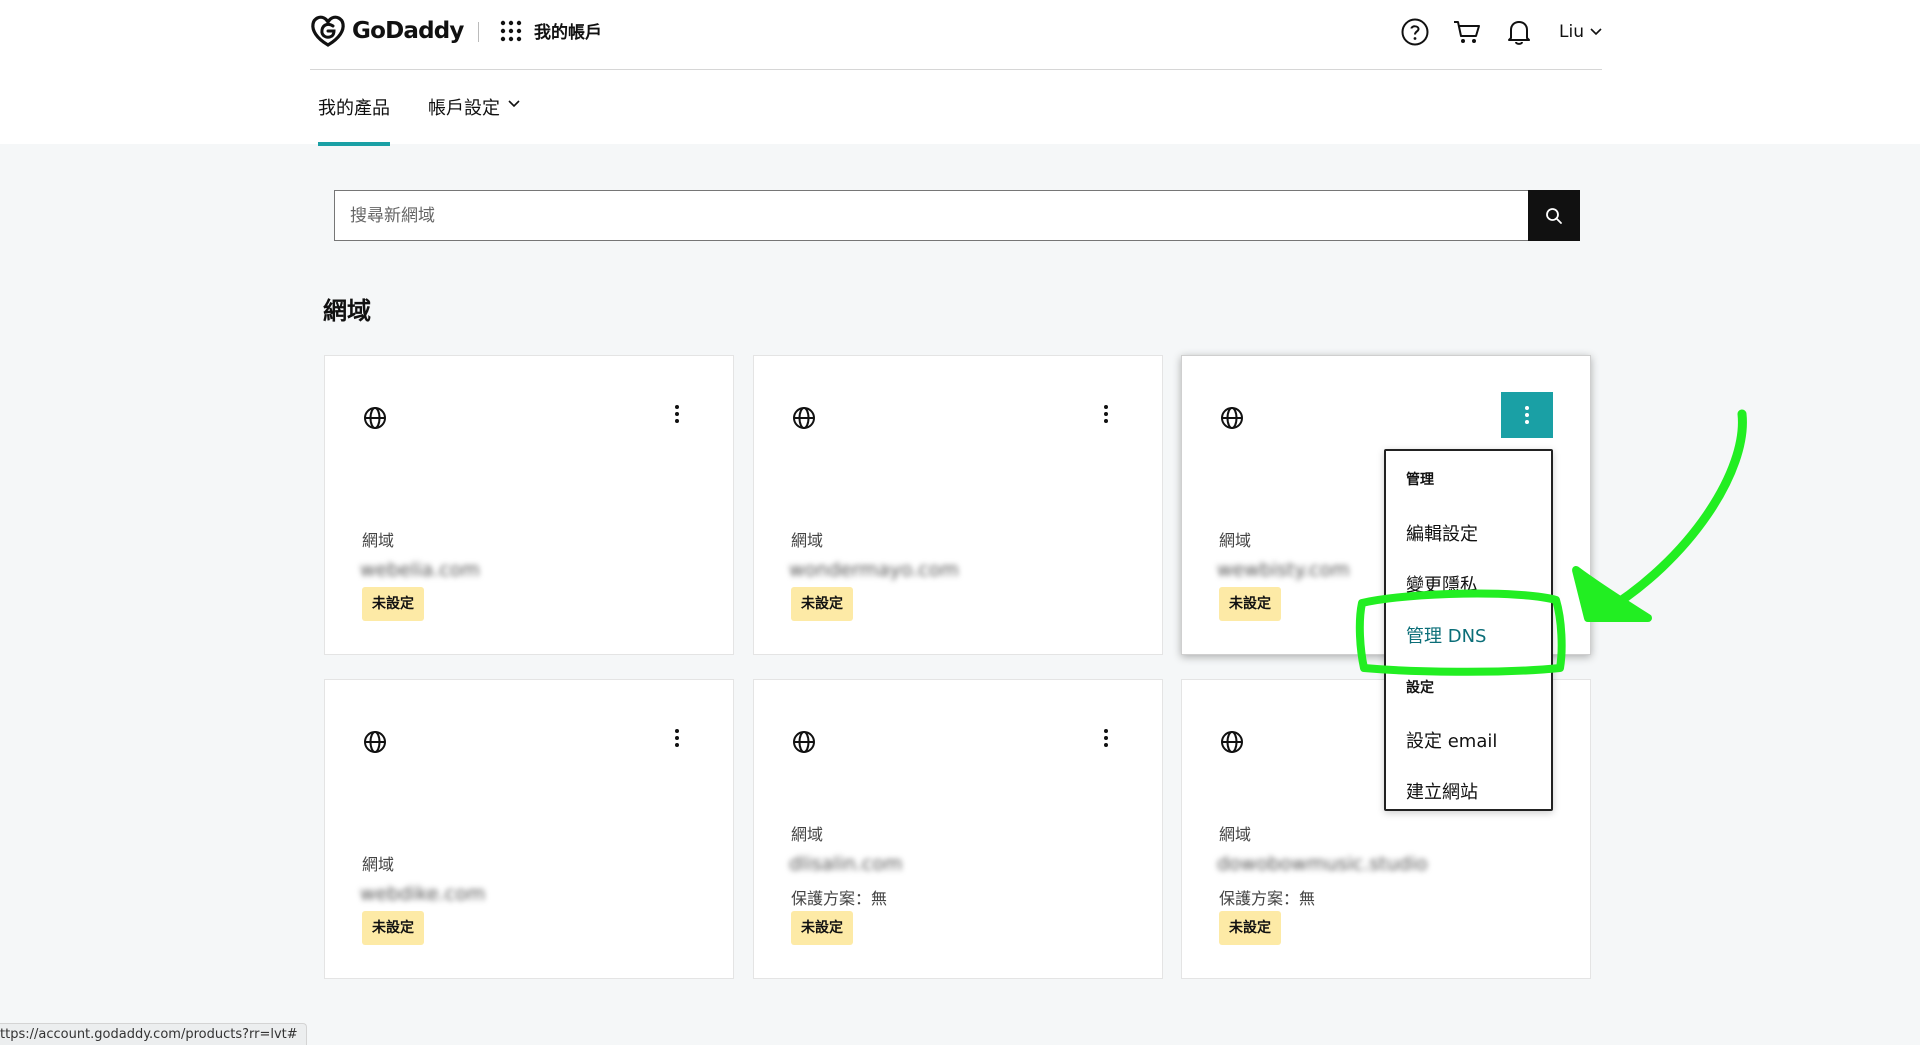 Image resolution: width=1920 pixels, height=1045 pixels. I want to click on menu-item-edit-settings: 編輯設定, so click(1442, 533).